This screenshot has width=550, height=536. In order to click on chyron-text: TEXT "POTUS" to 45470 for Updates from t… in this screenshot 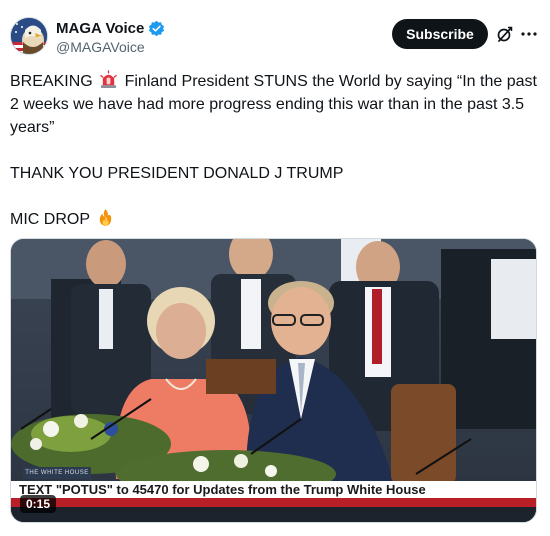, I will do `click(222, 489)`.